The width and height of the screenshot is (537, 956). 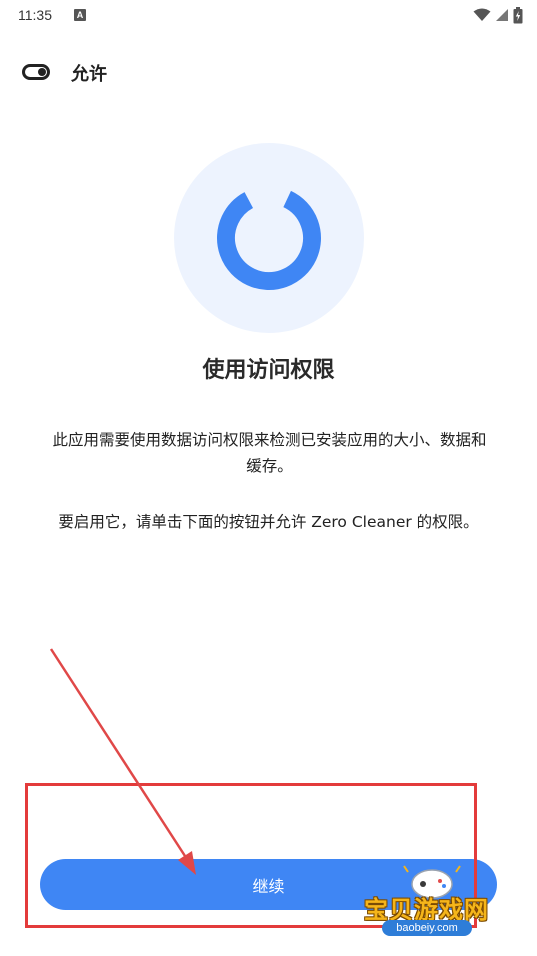 What do you see at coordinates (502, 15) in the screenshot?
I see `signal-icon` at bounding box center [502, 15].